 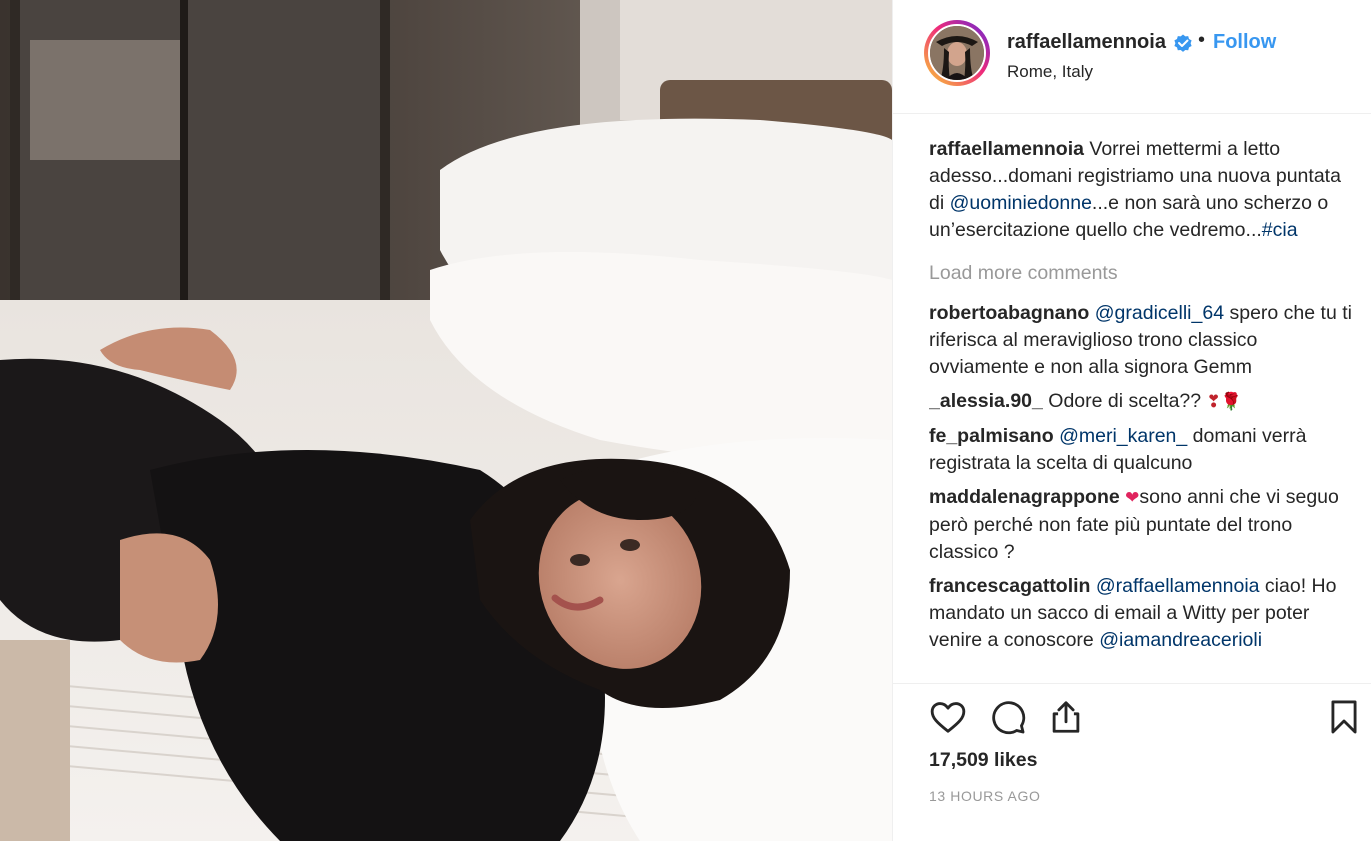 I want to click on comment-username: maddalenagrappone, so click(x=1024, y=497).